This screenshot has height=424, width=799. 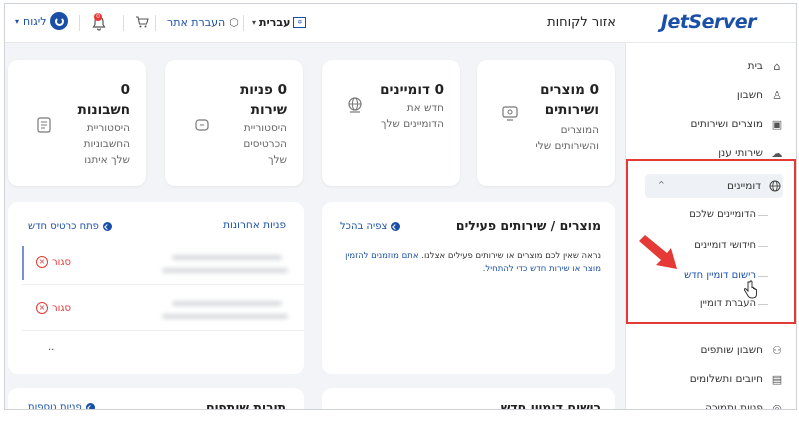 I want to click on card-products-title: ושירותים, so click(x=571, y=110).